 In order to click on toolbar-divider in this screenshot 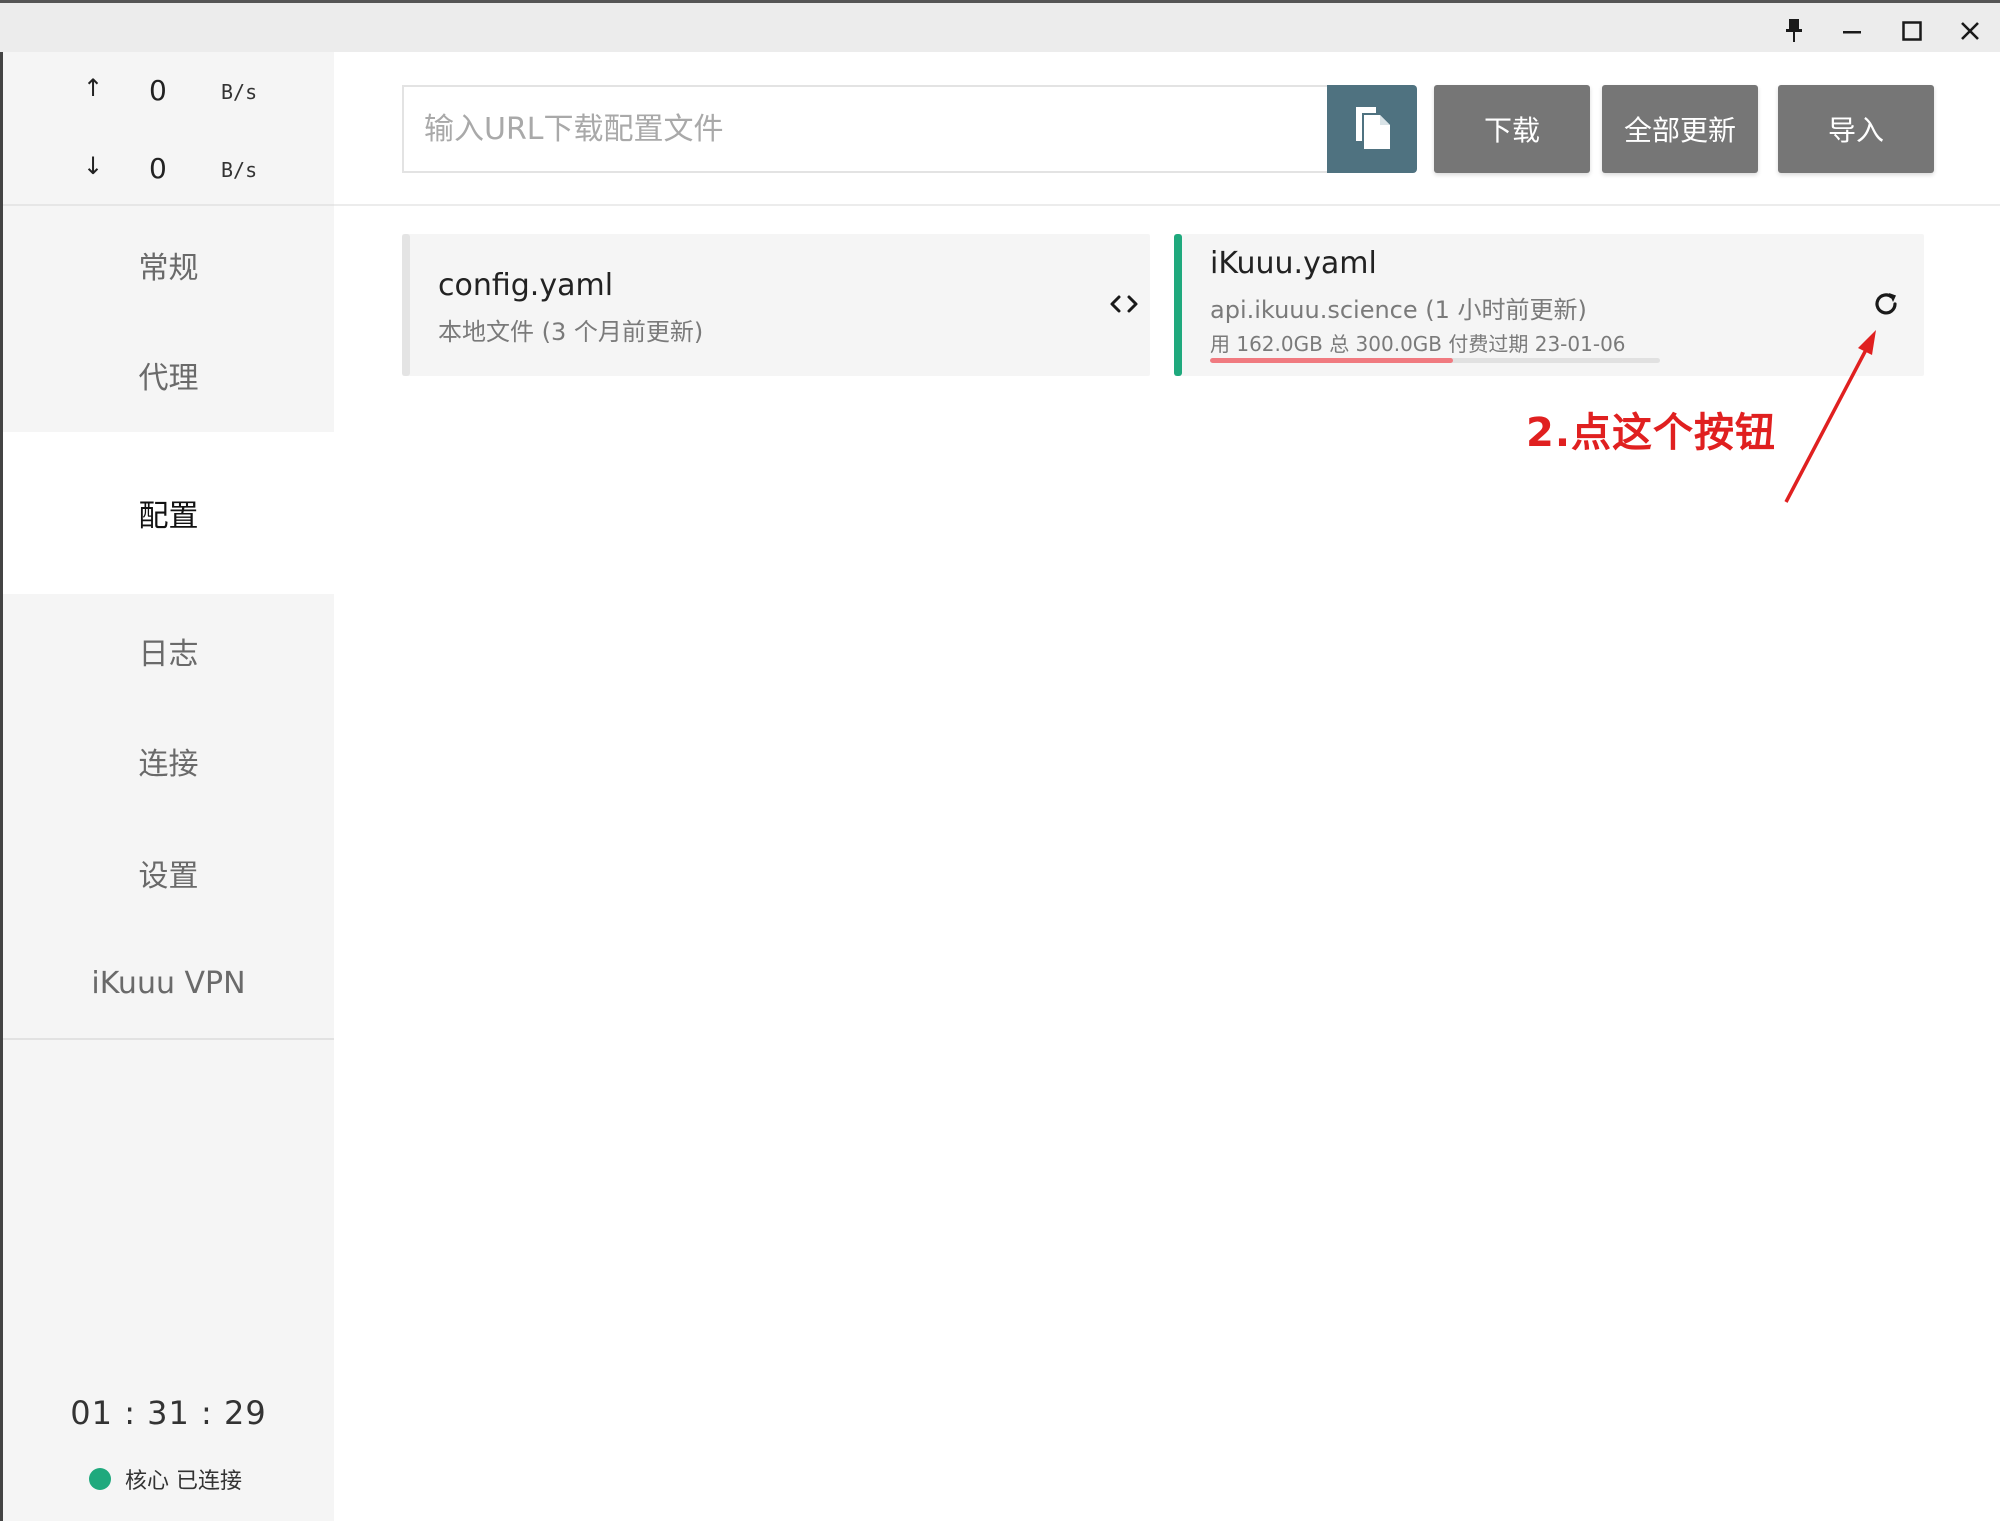, I will do `click(1167, 205)`.